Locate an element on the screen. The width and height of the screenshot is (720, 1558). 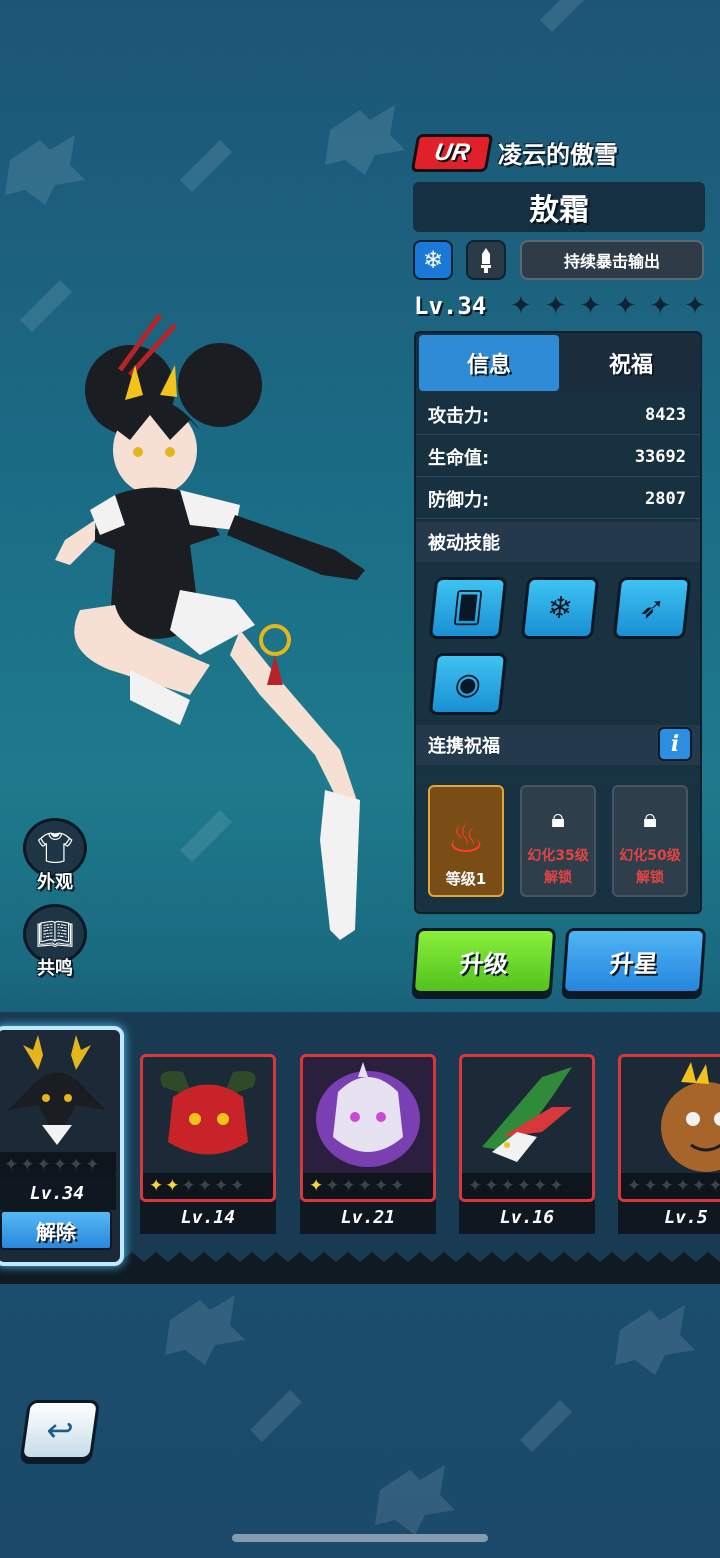
tab-bless: 祝福 is located at coordinates (631, 363).